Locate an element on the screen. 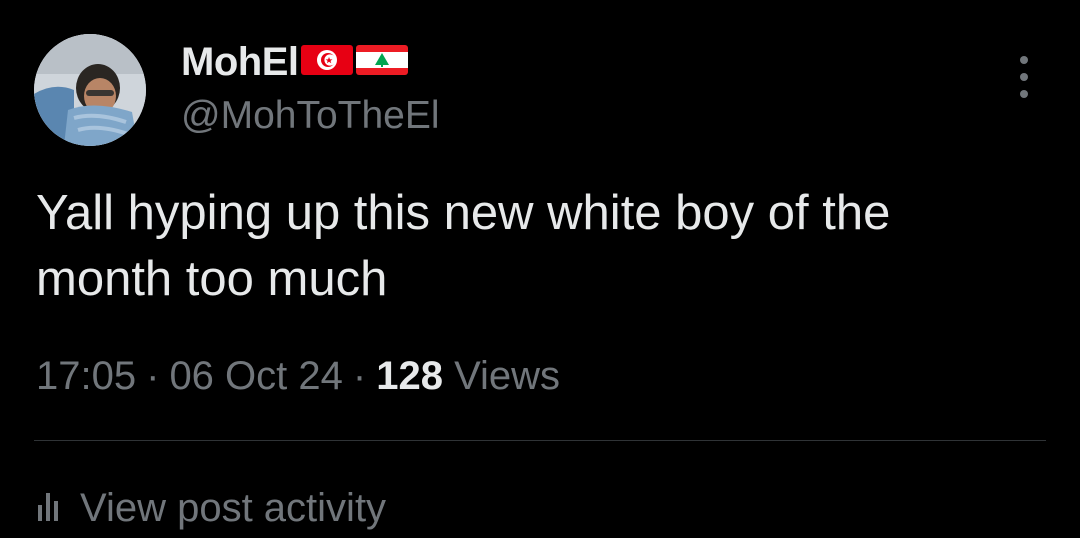  avatar is located at coordinates (90, 90).